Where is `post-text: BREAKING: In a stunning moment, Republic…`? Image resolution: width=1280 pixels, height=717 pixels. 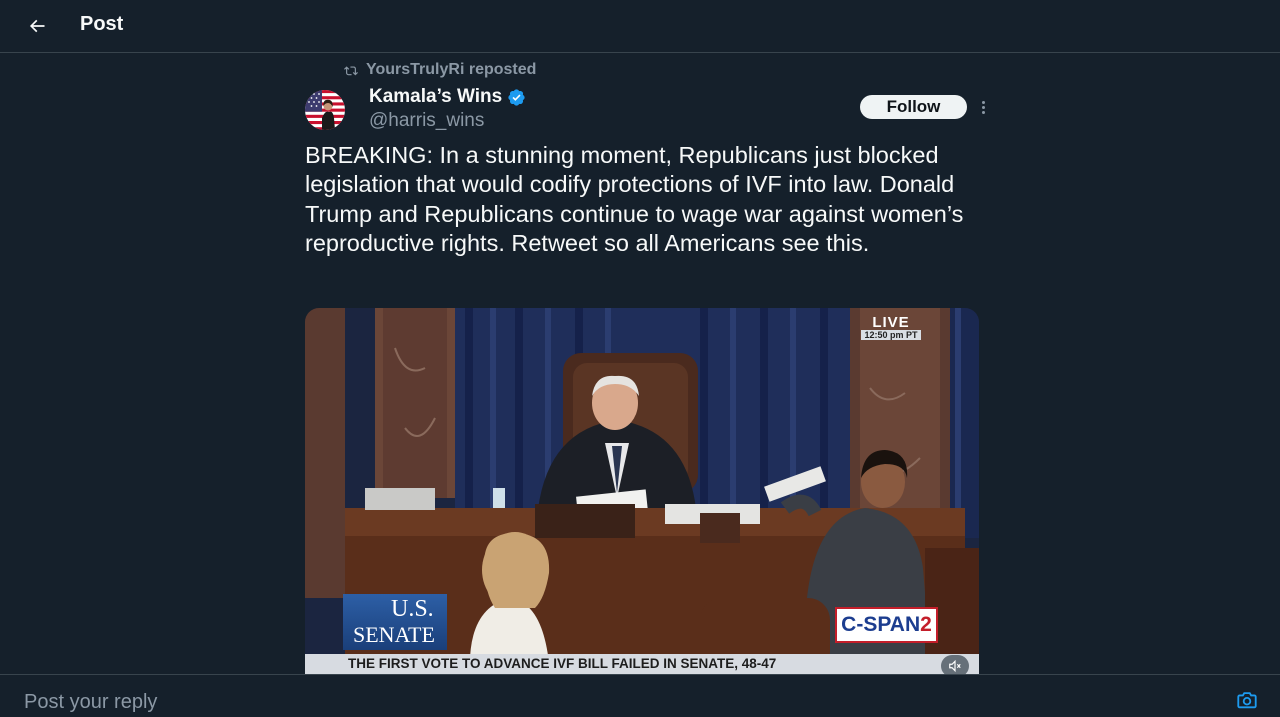
post-text: BREAKING: In a stunning moment, Republic… is located at coordinates (634, 199).